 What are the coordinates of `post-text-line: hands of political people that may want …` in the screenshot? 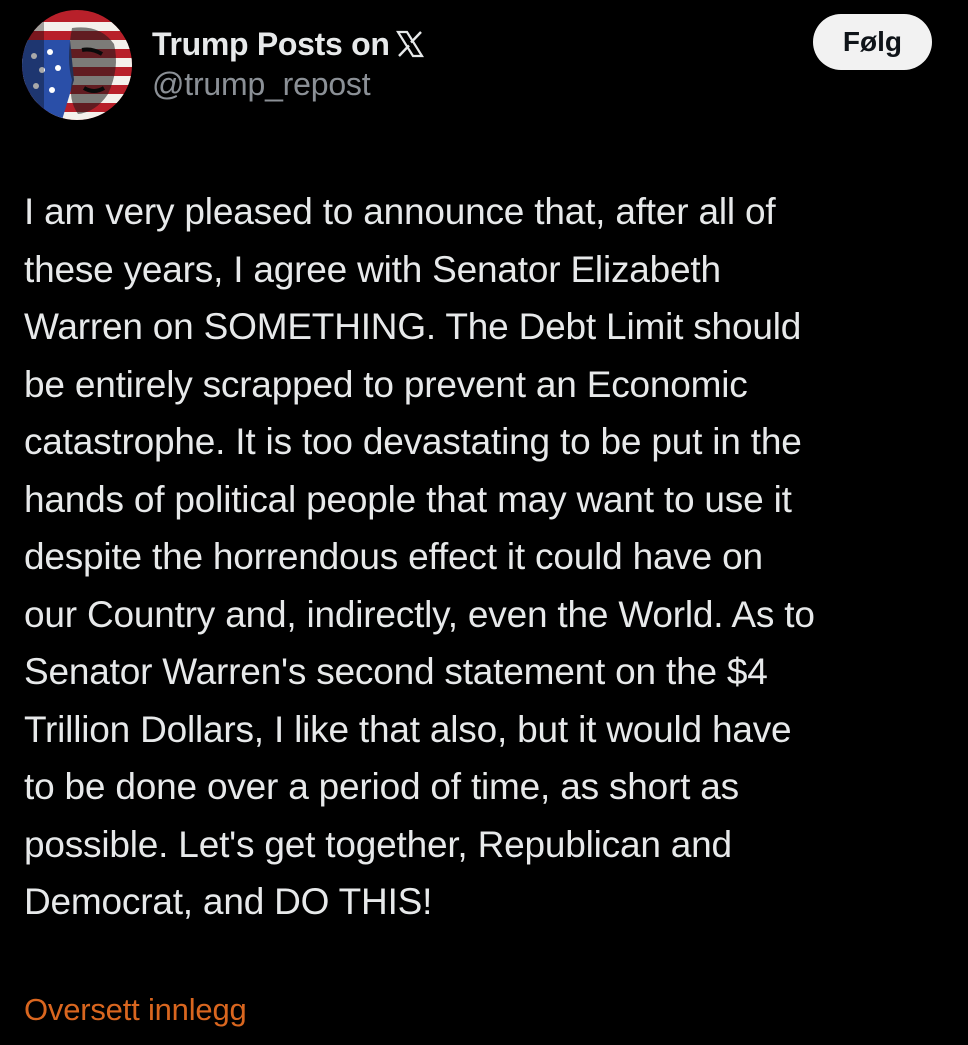 It's located at (408, 499).